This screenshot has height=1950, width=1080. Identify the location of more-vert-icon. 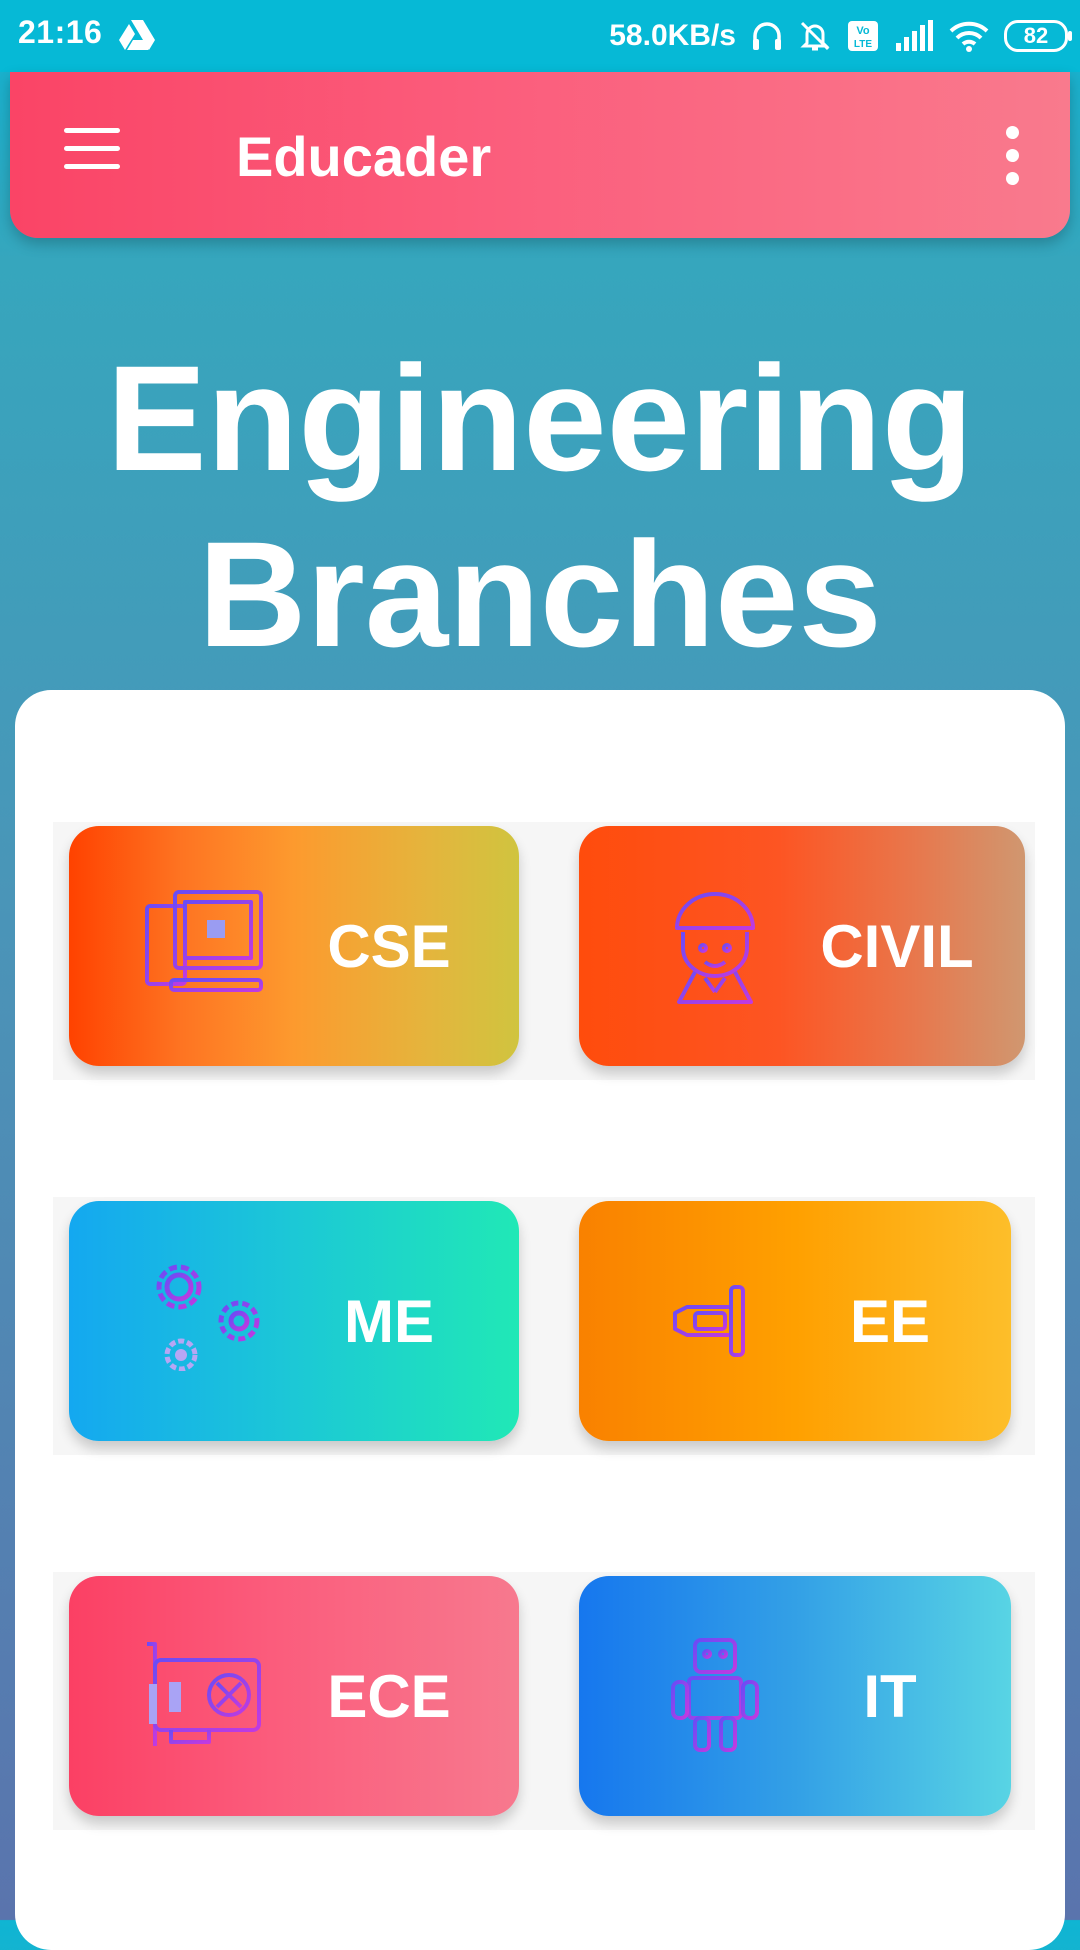
(1012, 132).